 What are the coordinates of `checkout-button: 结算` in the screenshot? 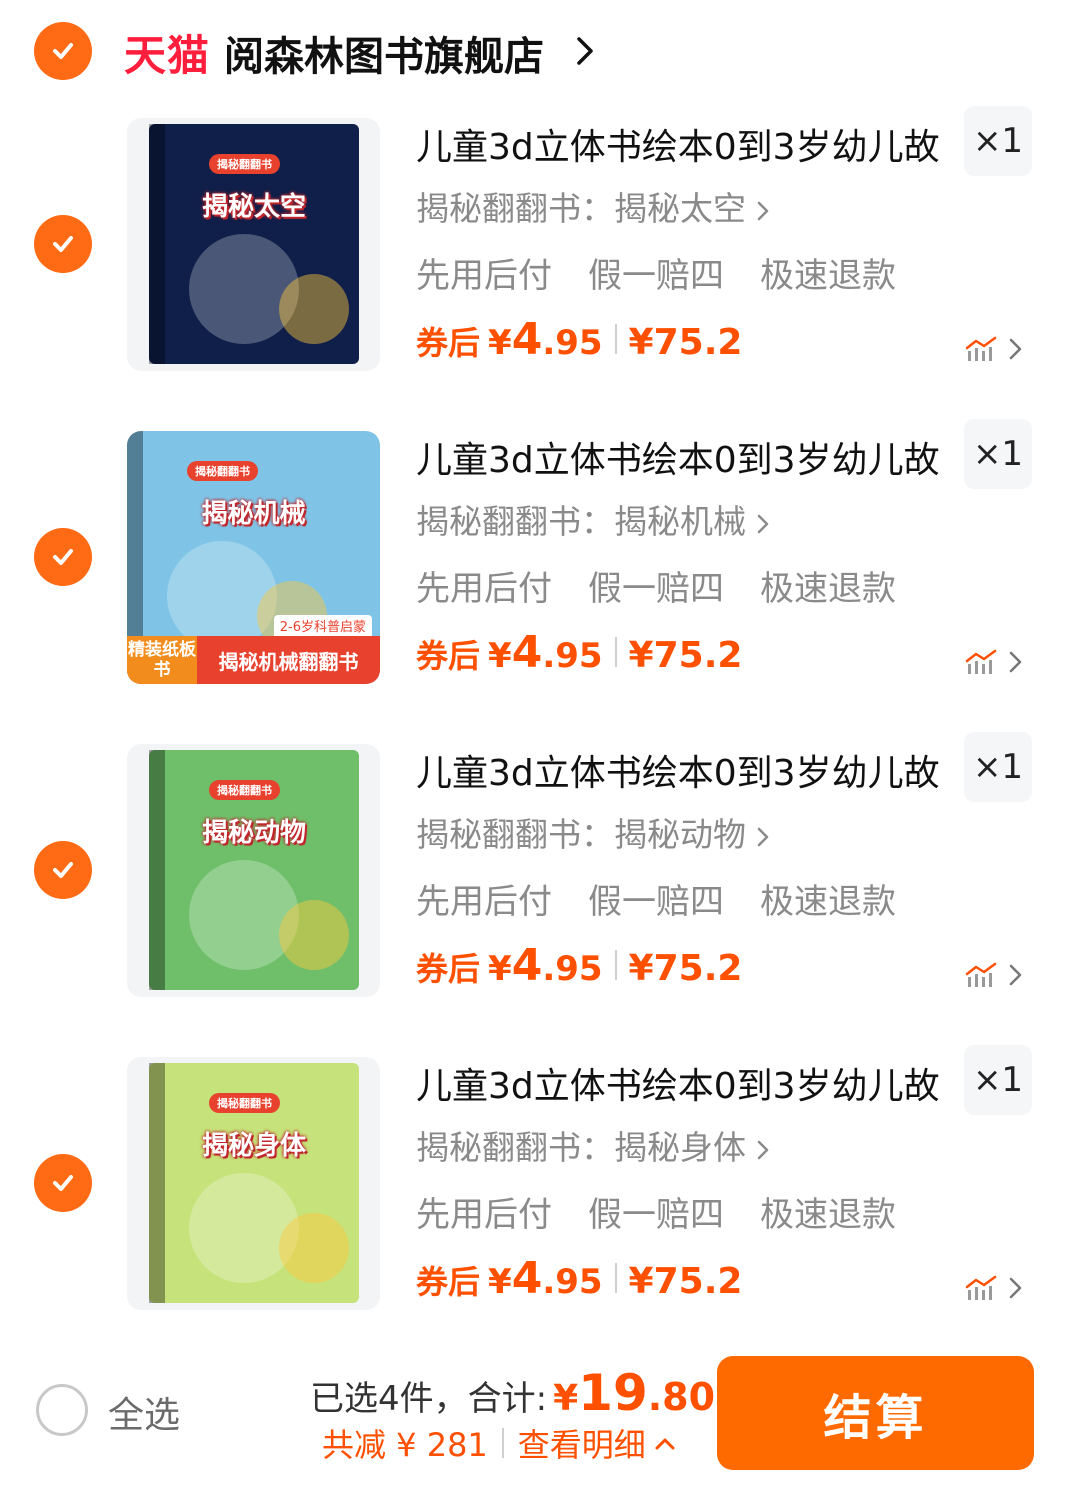 It's located at (875, 1413).